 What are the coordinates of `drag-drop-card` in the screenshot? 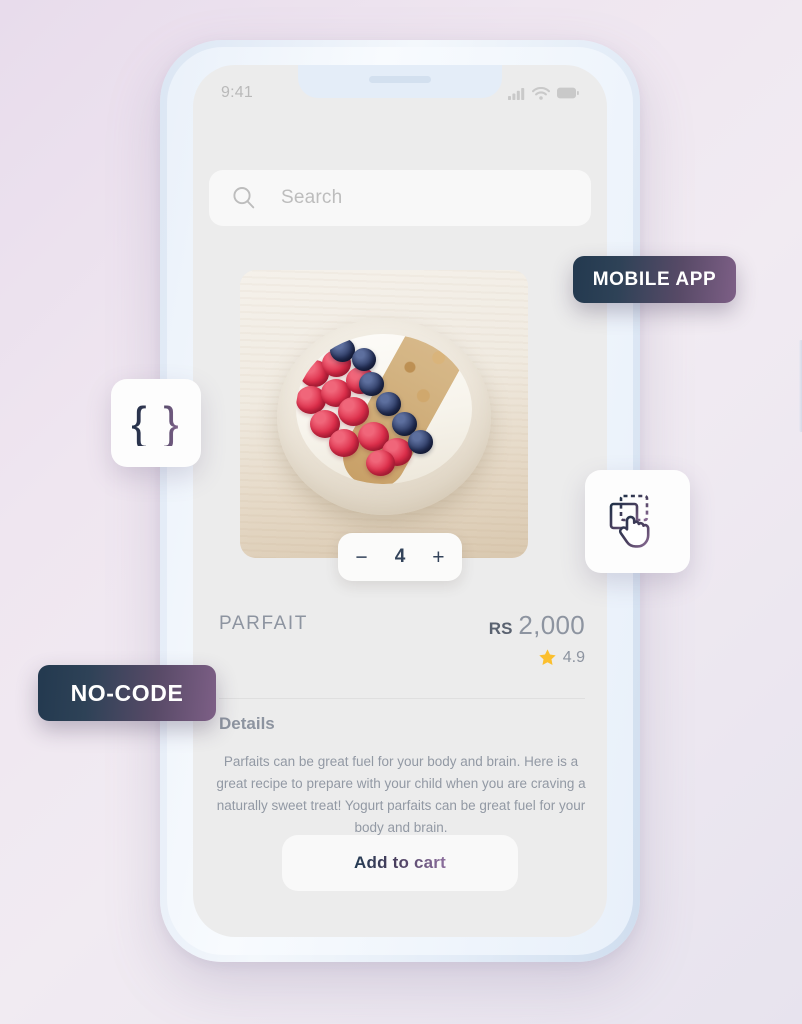 It's located at (637, 521).